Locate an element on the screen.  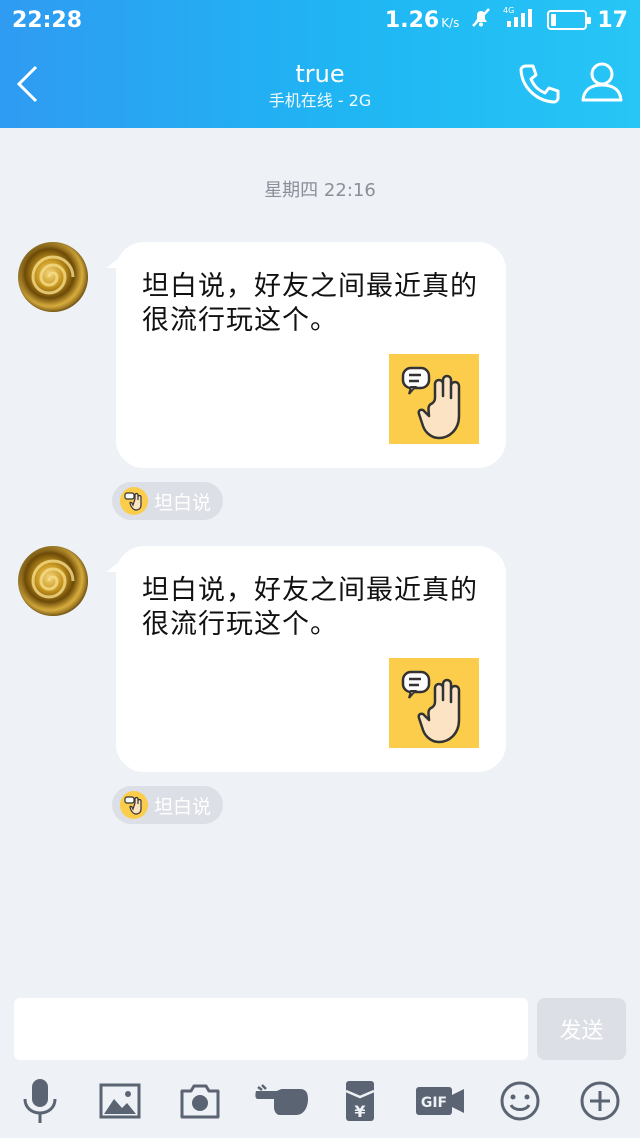
plus-circle-icon is located at coordinates (600, 1101).